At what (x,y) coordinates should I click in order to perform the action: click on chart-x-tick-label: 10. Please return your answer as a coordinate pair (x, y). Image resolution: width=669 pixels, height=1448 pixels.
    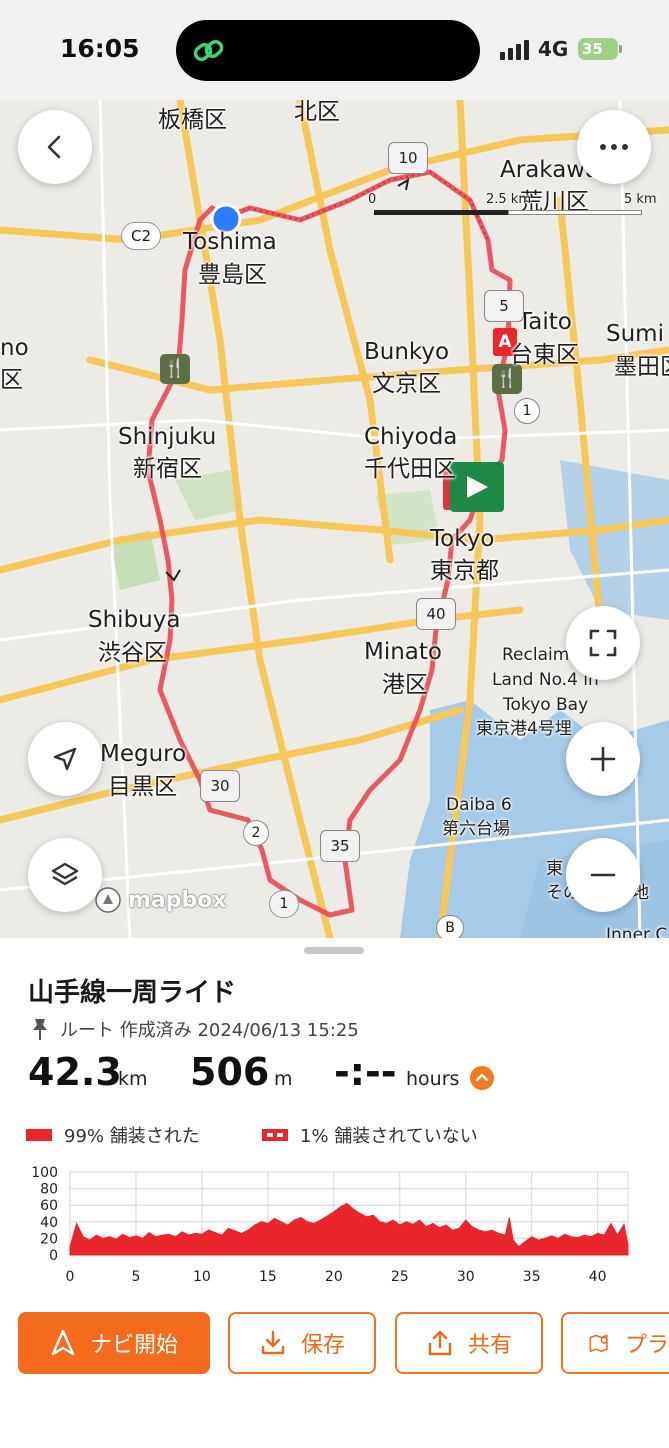
    Looking at the image, I should click on (202, 1277).